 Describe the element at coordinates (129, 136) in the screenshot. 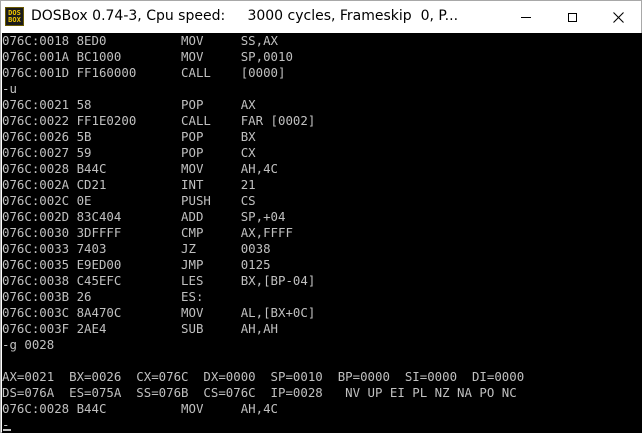

I see `console-line: 076C:0026 5B POP BX` at that location.